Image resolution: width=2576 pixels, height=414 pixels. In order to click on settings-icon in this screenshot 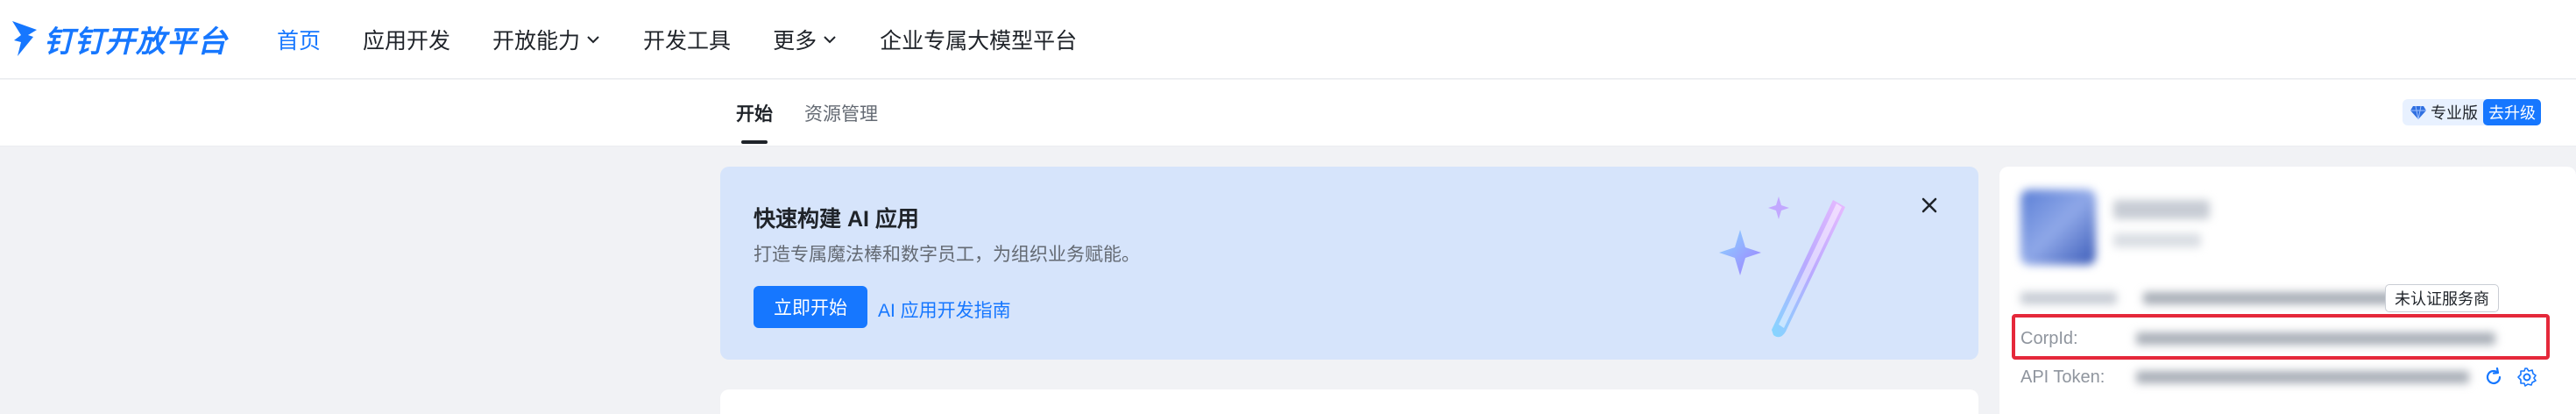, I will do `click(2526, 377)`.